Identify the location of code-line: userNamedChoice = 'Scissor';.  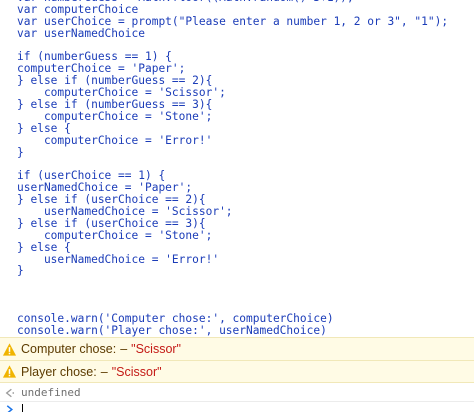
(125, 212).